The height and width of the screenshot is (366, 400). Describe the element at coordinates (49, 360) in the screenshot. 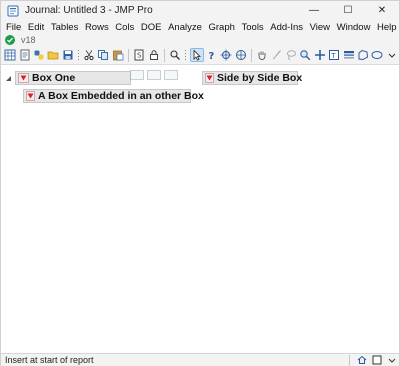

I see `status-text: Insert at start of report` at that location.